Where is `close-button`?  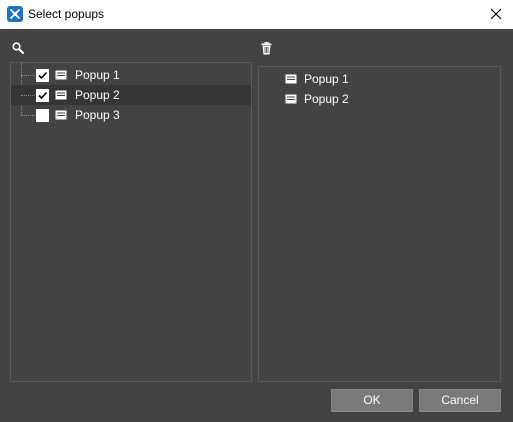 close-button is located at coordinates (496, 14).